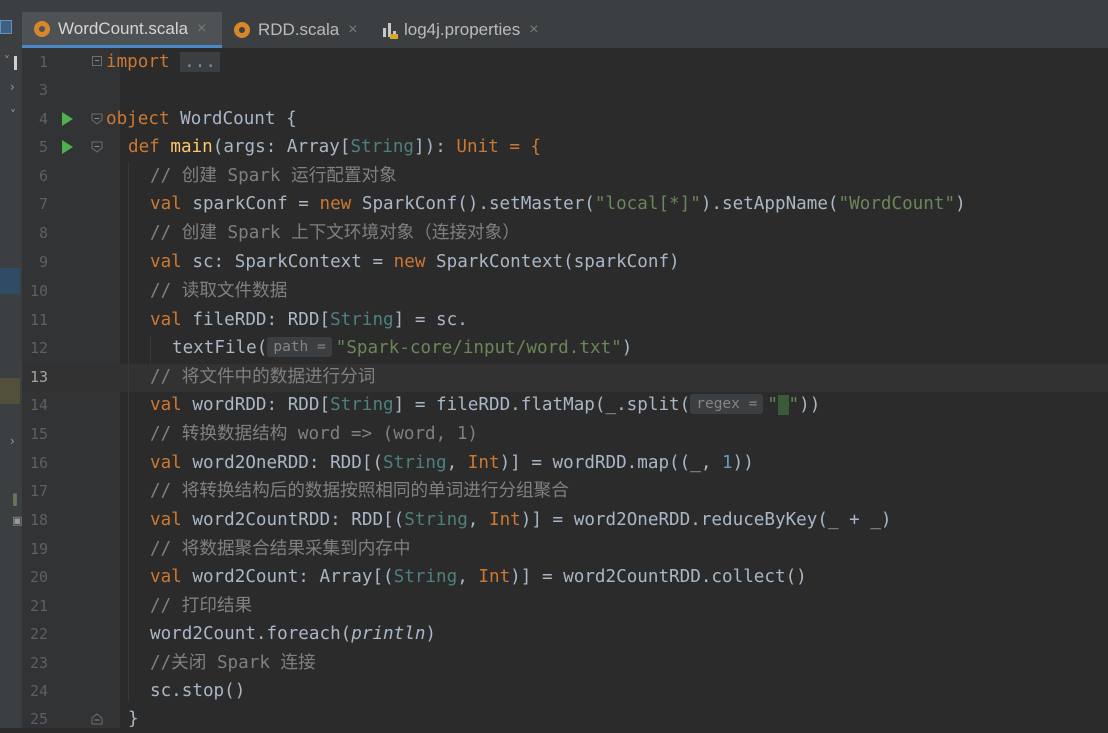  I want to click on line-number: 18, so click(38, 520).